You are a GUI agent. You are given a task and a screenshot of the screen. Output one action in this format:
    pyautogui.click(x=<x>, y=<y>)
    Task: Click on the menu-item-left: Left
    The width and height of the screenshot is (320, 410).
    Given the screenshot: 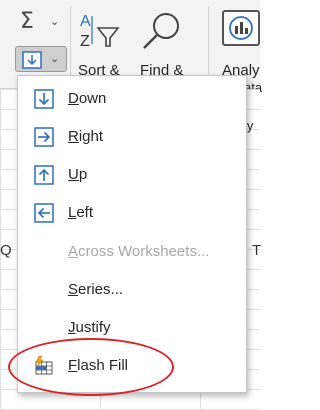 What is the action you would take?
    pyautogui.click(x=132, y=213)
    